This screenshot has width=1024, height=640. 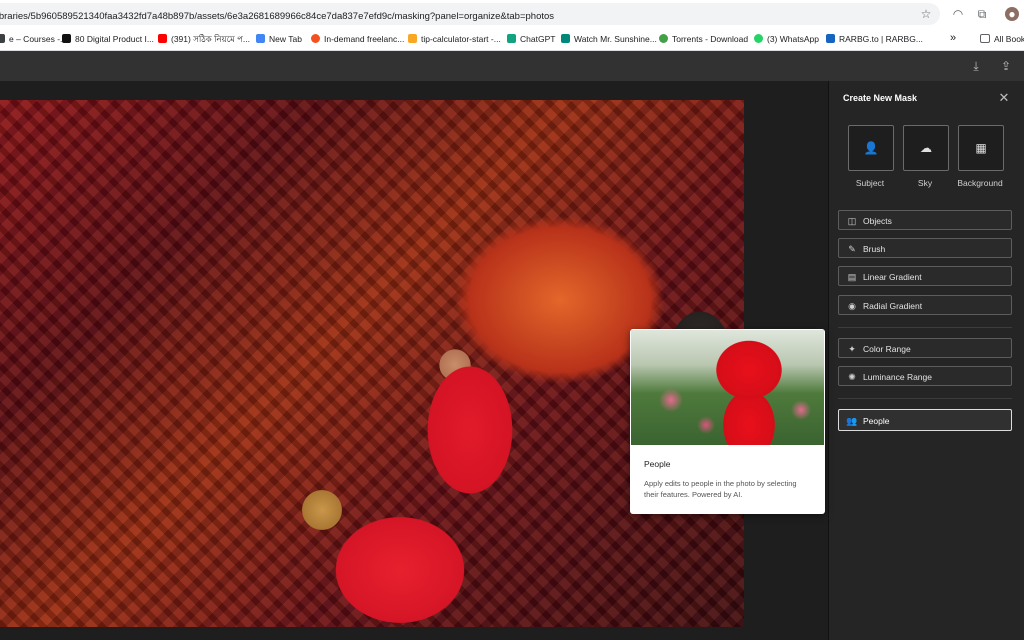 What do you see at coordinates (260, 38) in the screenshot?
I see `home-icon` at bounding box center [260, 38].